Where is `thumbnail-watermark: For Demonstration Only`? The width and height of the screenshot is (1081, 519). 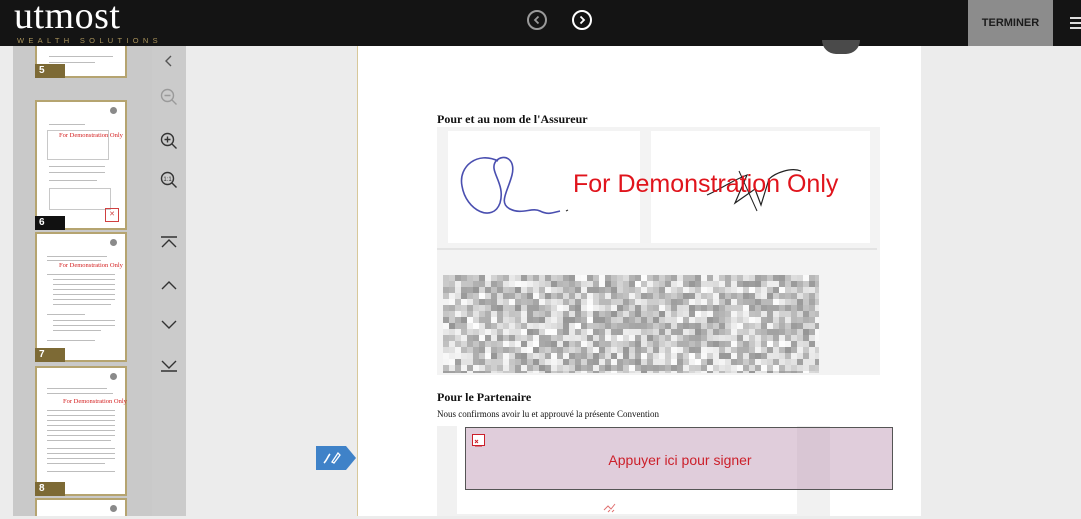 thumbnail-watermark: For Demonstration Only is located at coordinates (91, 265).